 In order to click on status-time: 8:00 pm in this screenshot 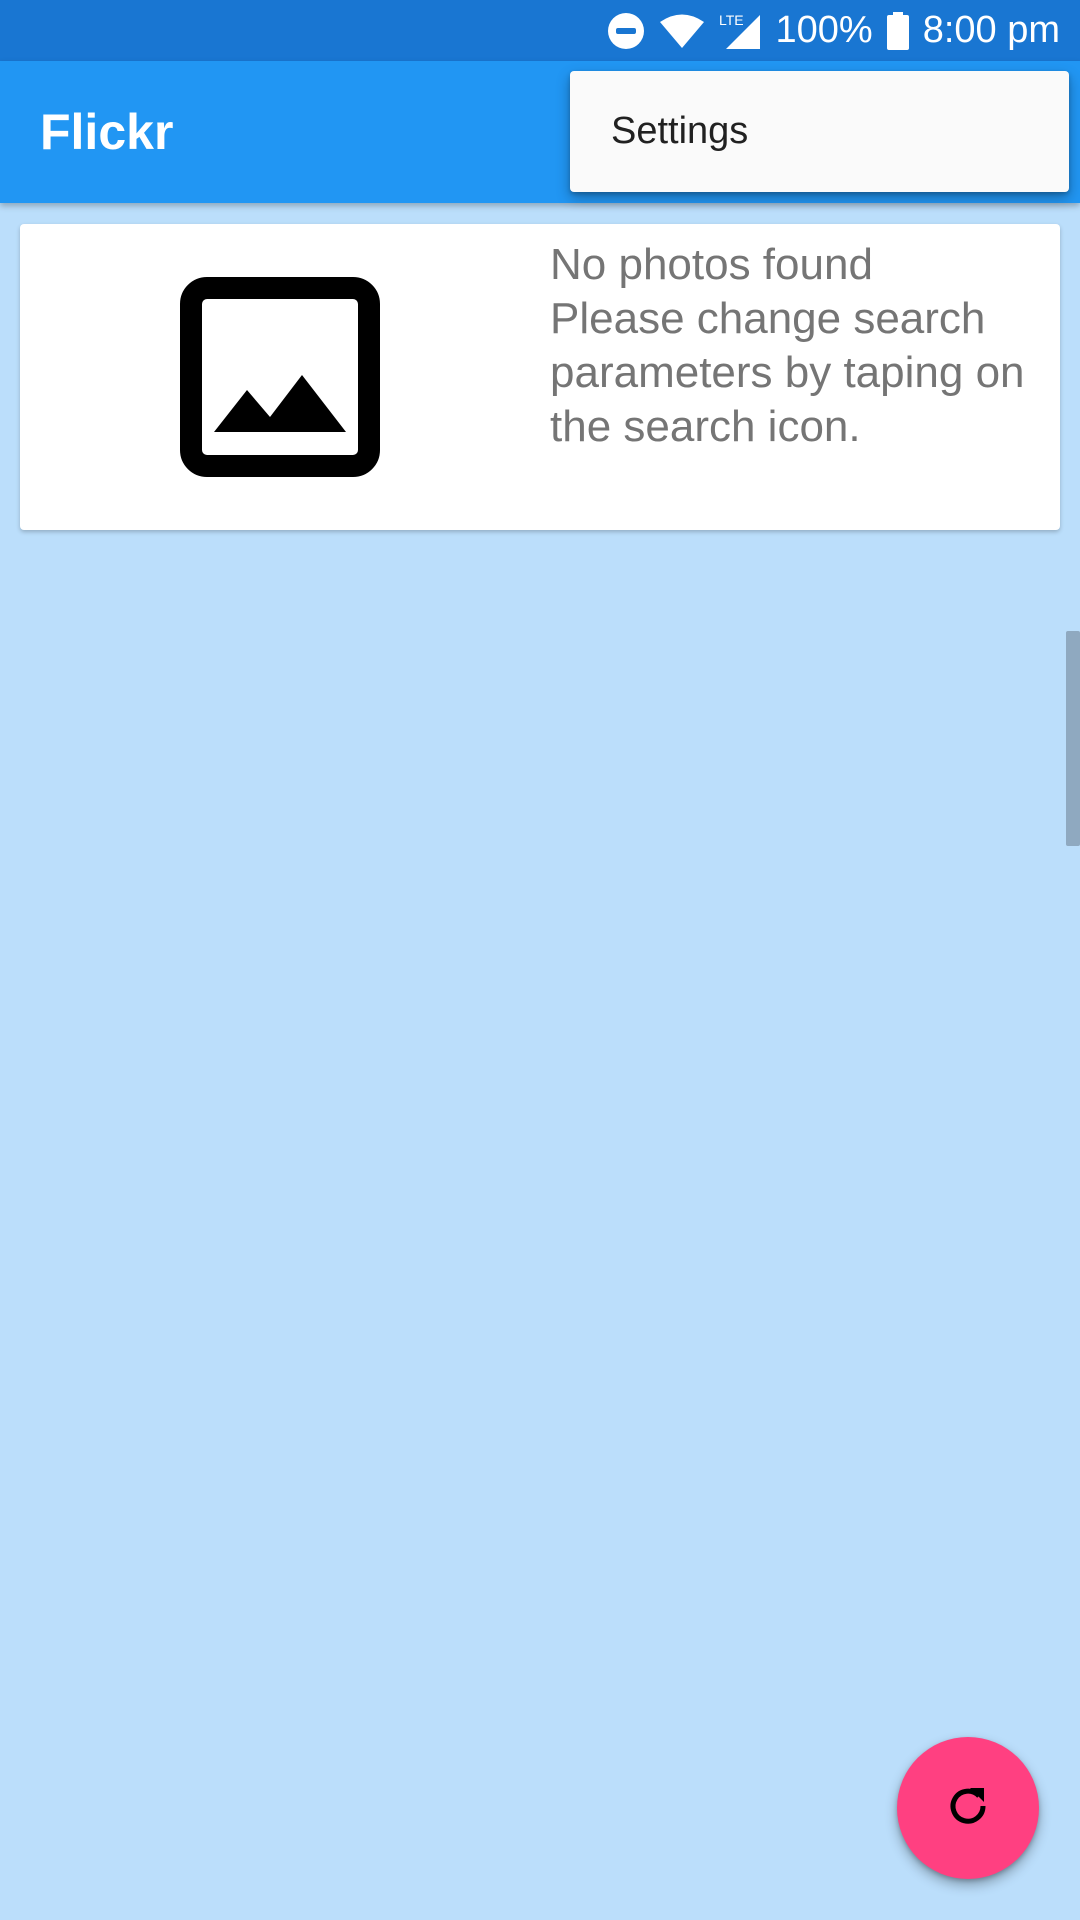, I will do `click(991, 30)`.